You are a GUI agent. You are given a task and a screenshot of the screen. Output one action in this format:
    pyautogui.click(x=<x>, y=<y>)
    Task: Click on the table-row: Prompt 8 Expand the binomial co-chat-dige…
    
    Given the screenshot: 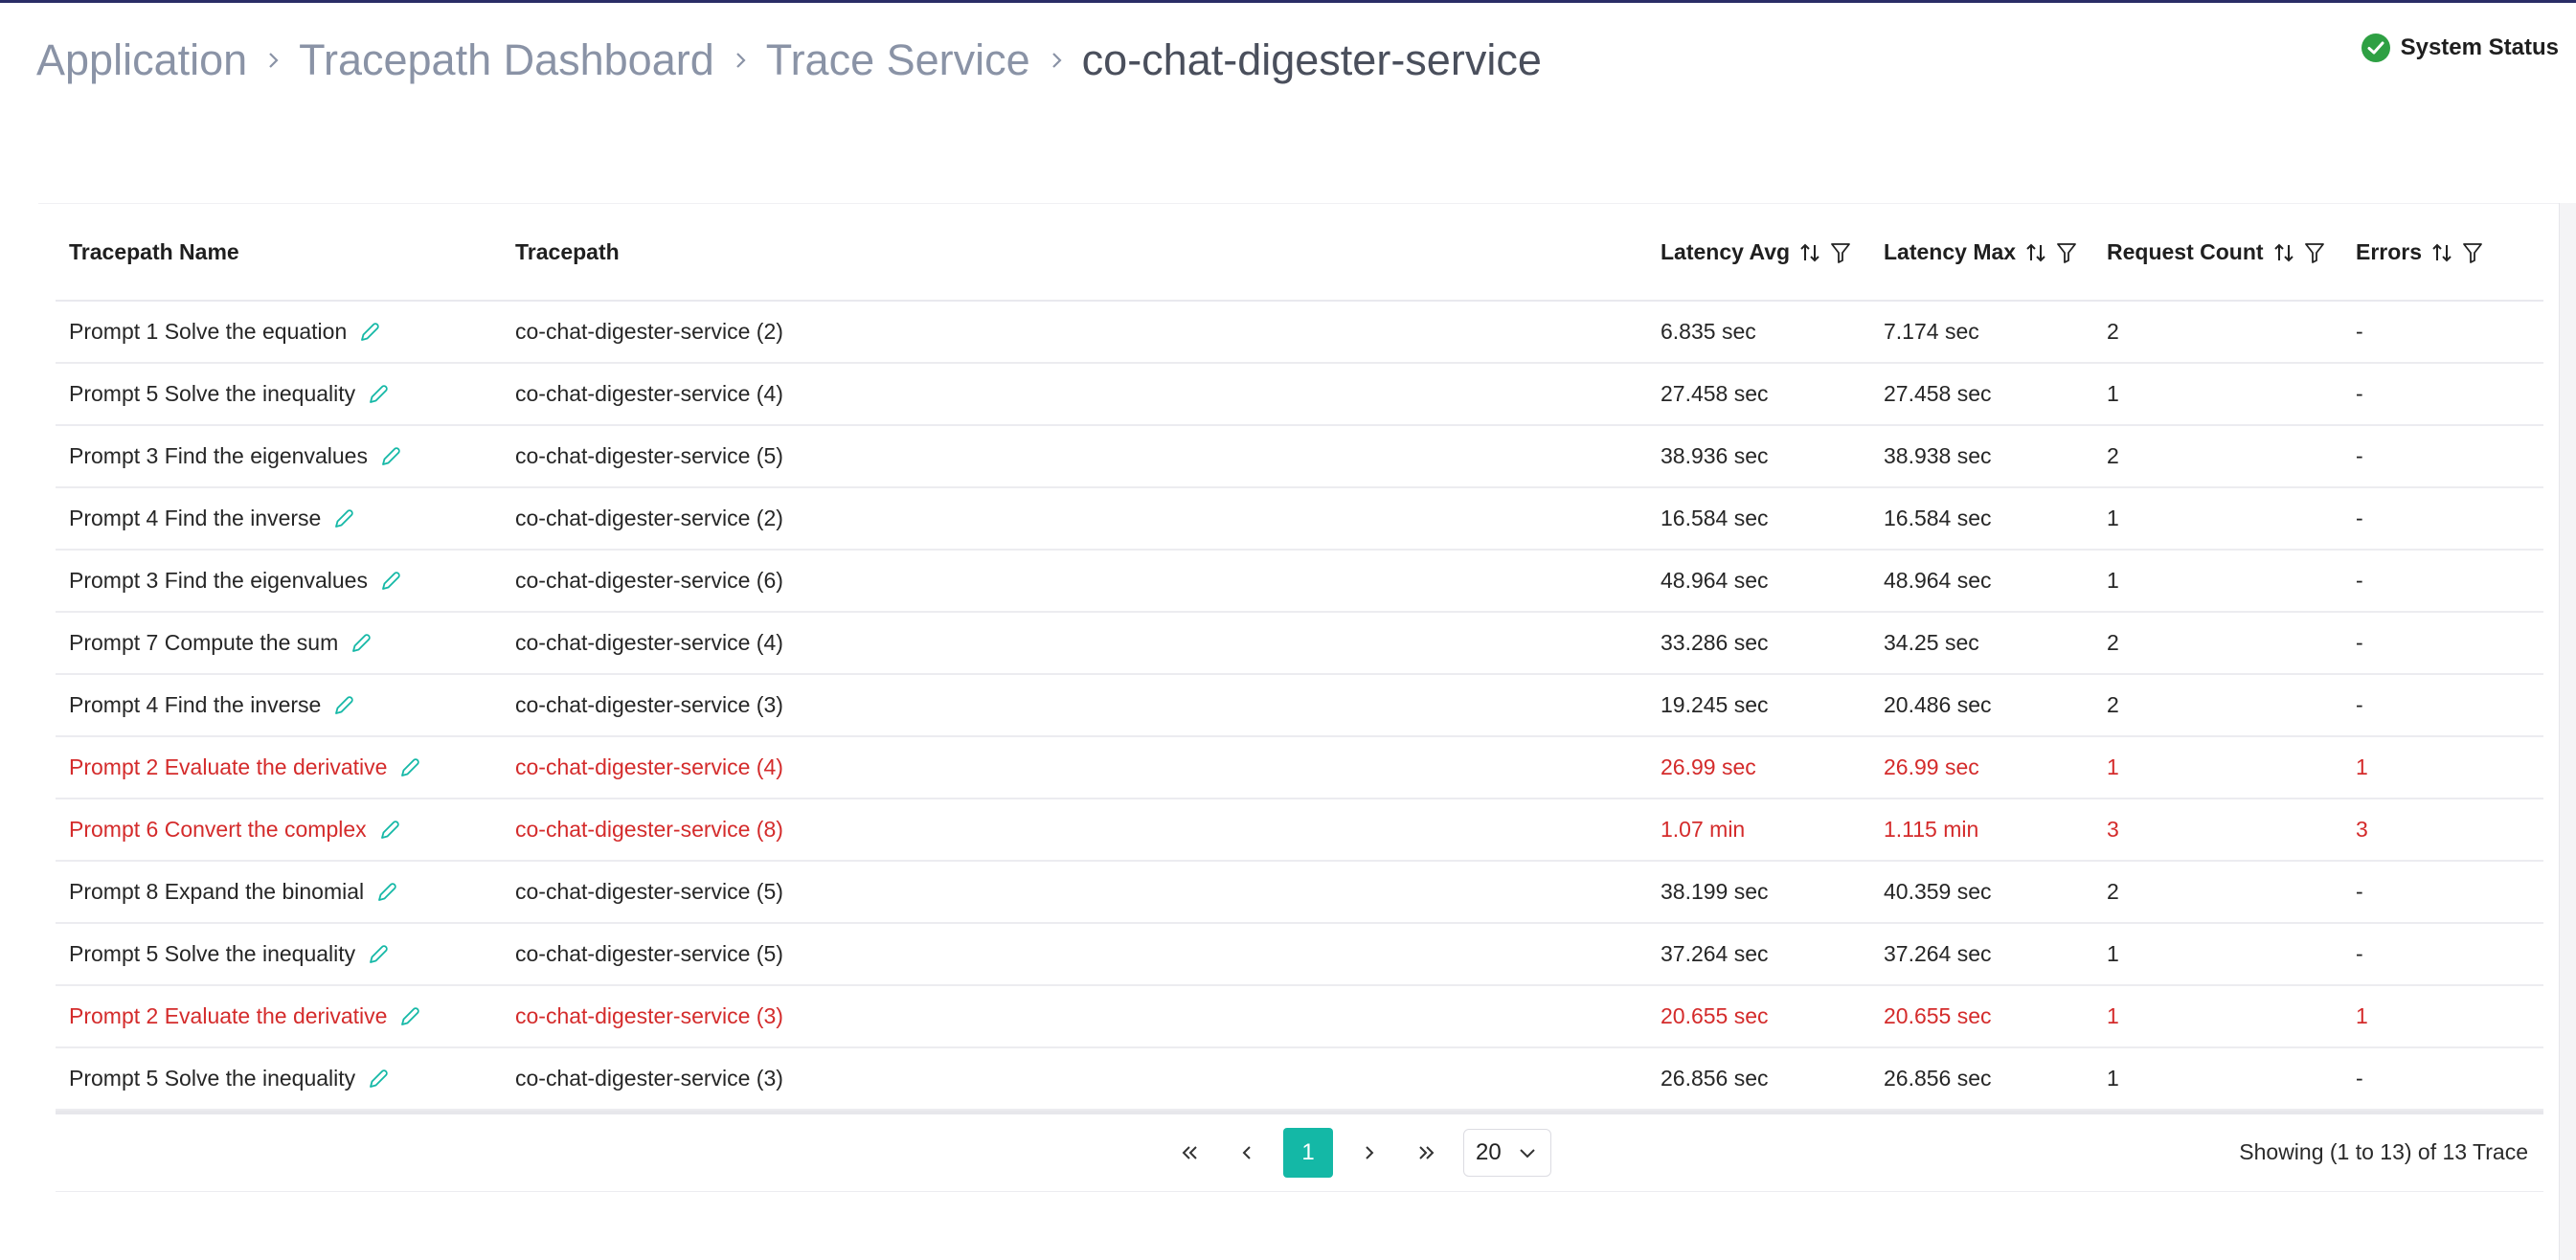 What is the action you would take?
    pyautogui.click(x=1299, y=892)
    